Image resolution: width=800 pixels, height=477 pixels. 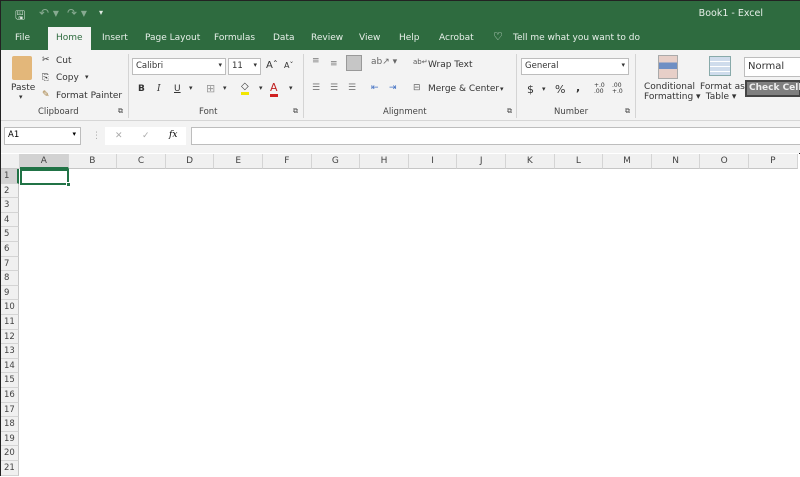 I want to click on underline-dropdown-icon: ▾, so click(x=191, y=88).